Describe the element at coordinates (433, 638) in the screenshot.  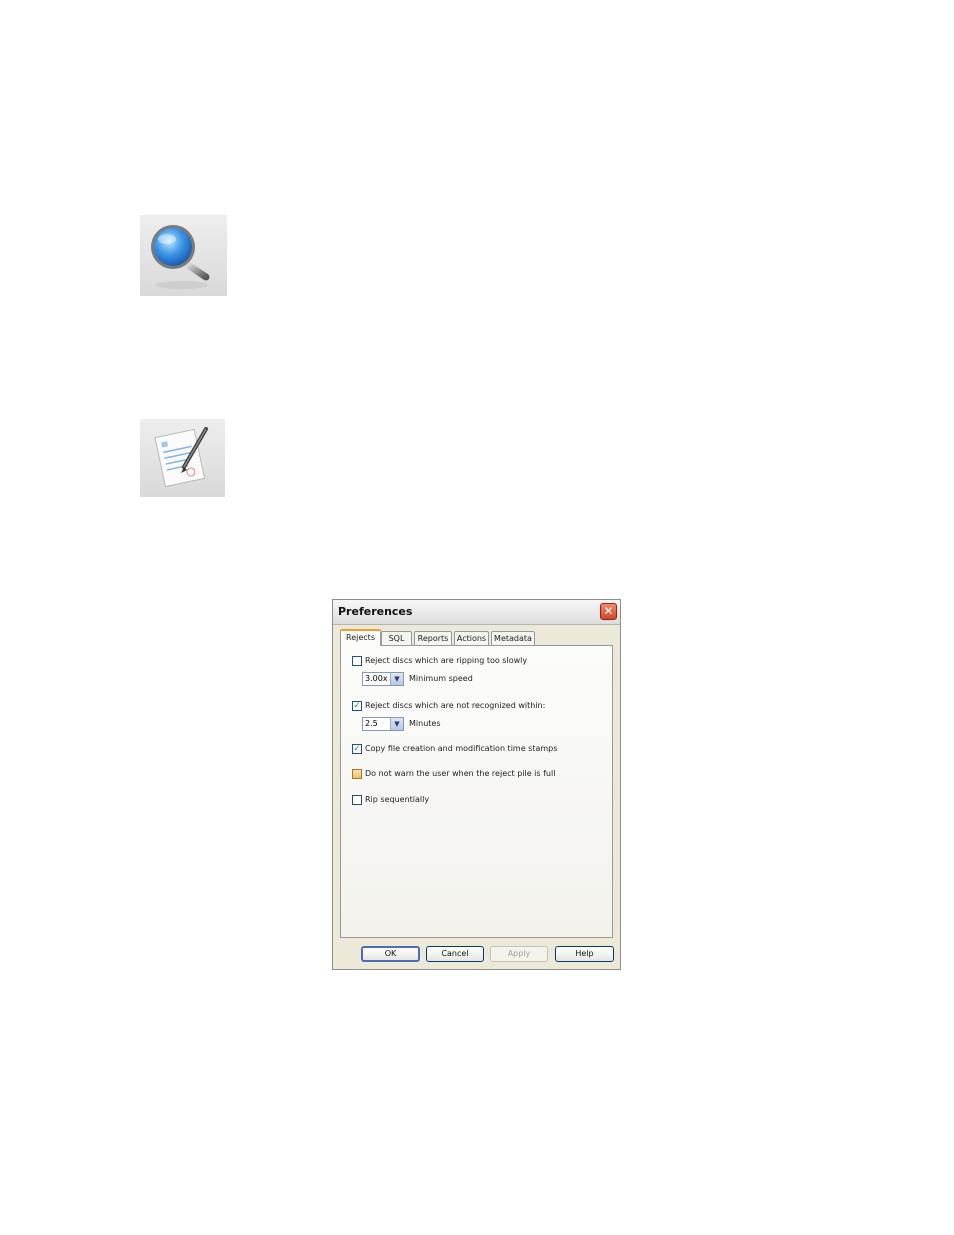
I see `tab-reports: Reports` at that location.